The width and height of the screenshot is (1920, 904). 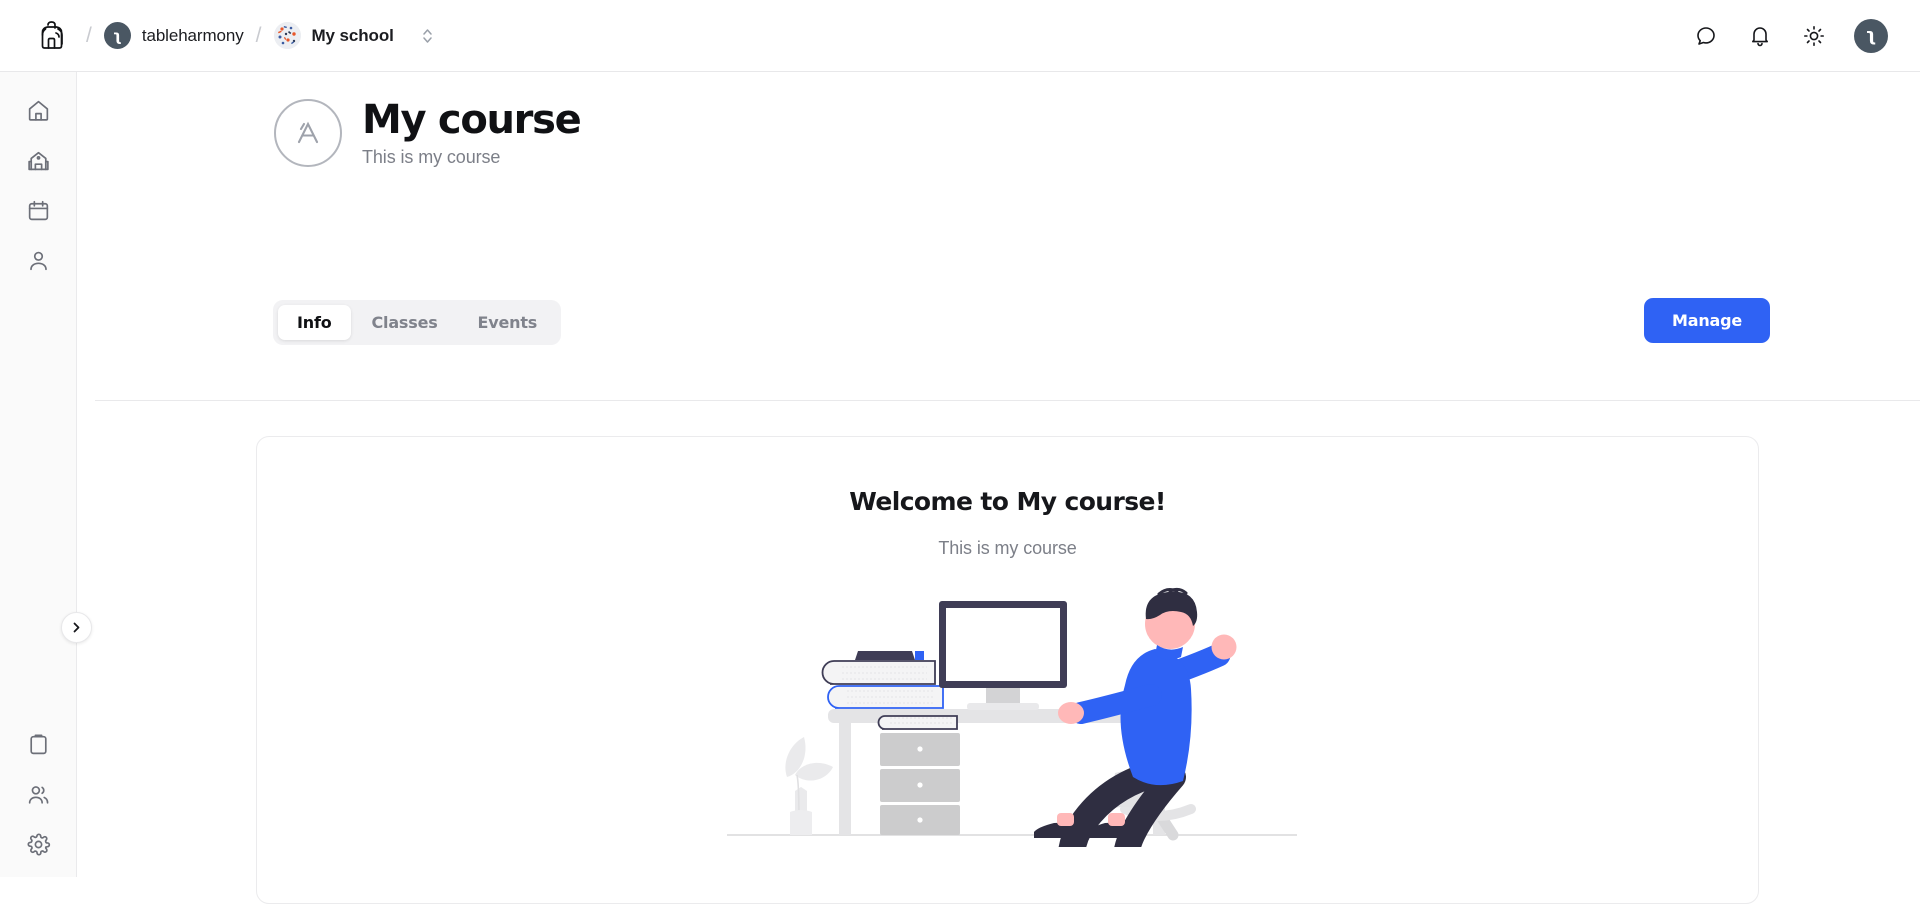 I want to click on page-subtitle: This is my course, so click(x=431, y=157).